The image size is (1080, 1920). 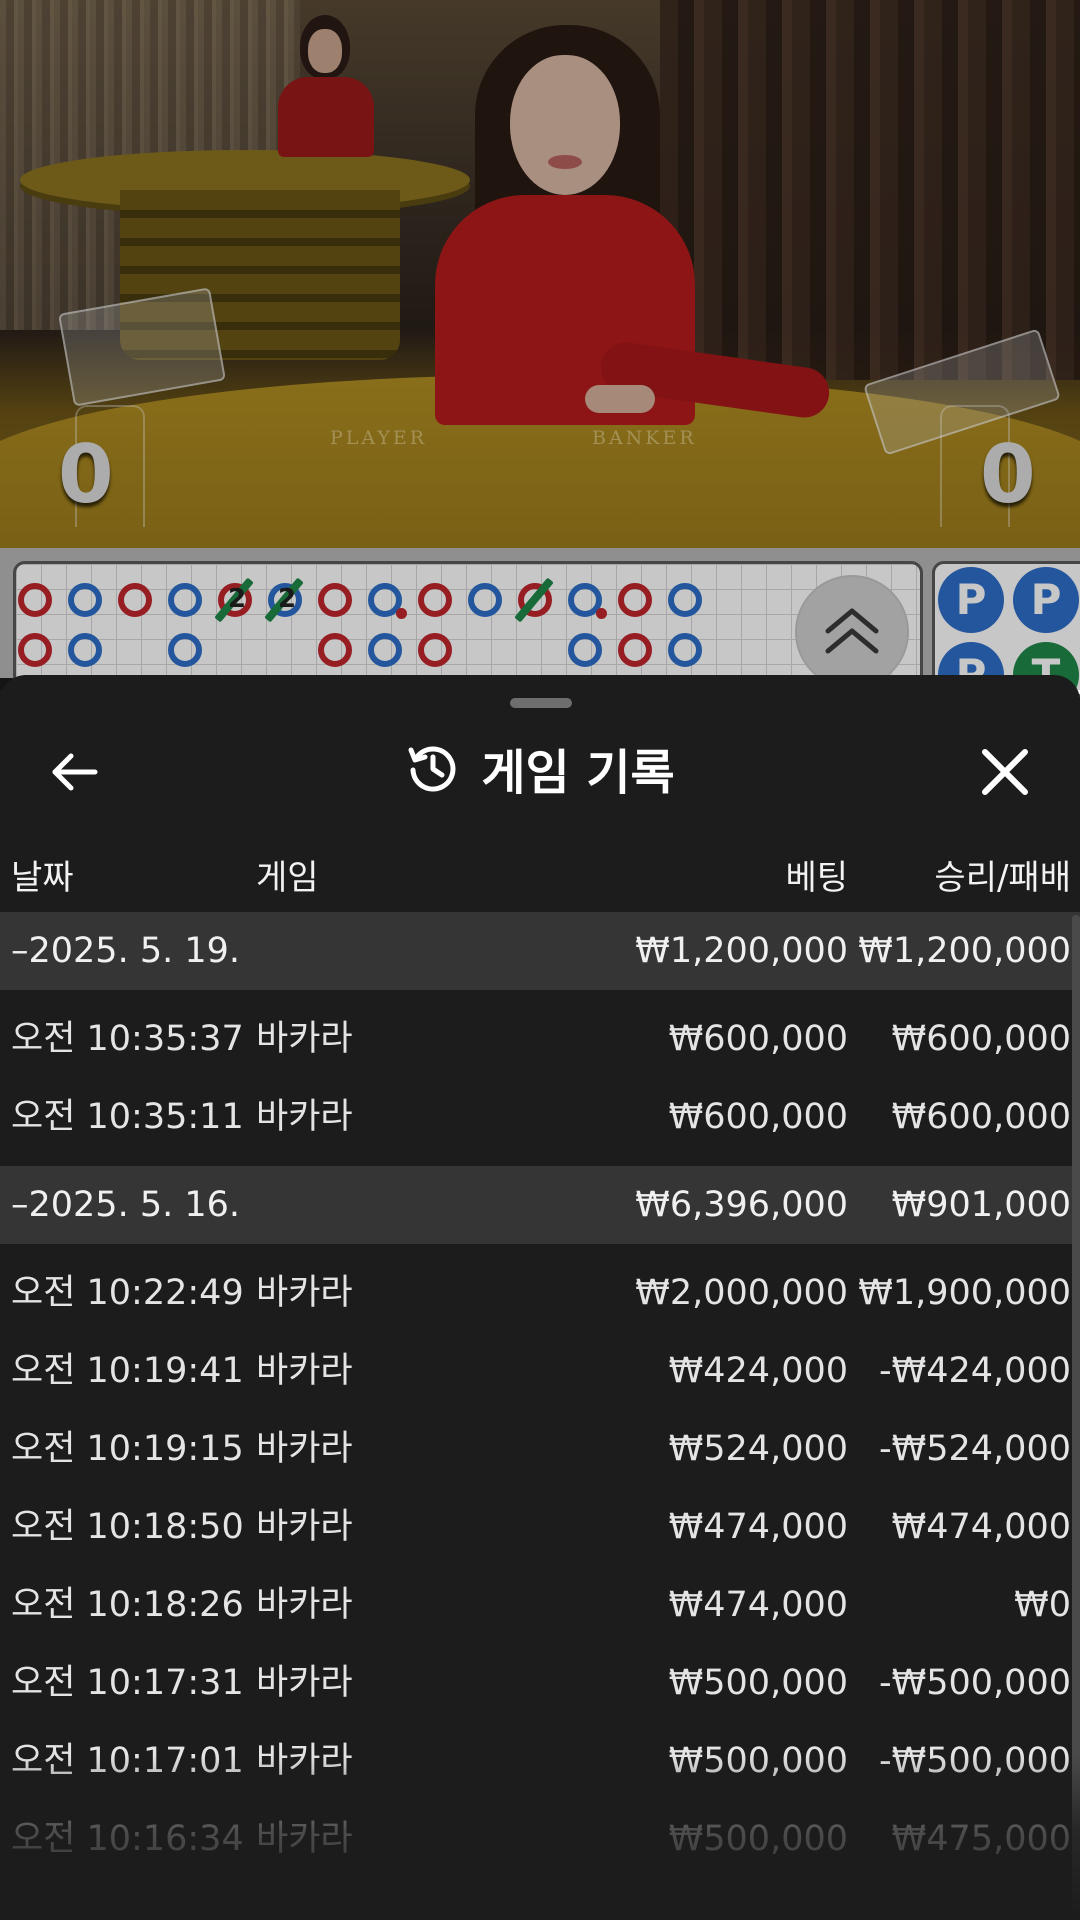 What do you see at coordinates (126, 1205) in the screenshot?
I see `group-date: –2025. 5. 16.` at bounding box center [126, 1205].